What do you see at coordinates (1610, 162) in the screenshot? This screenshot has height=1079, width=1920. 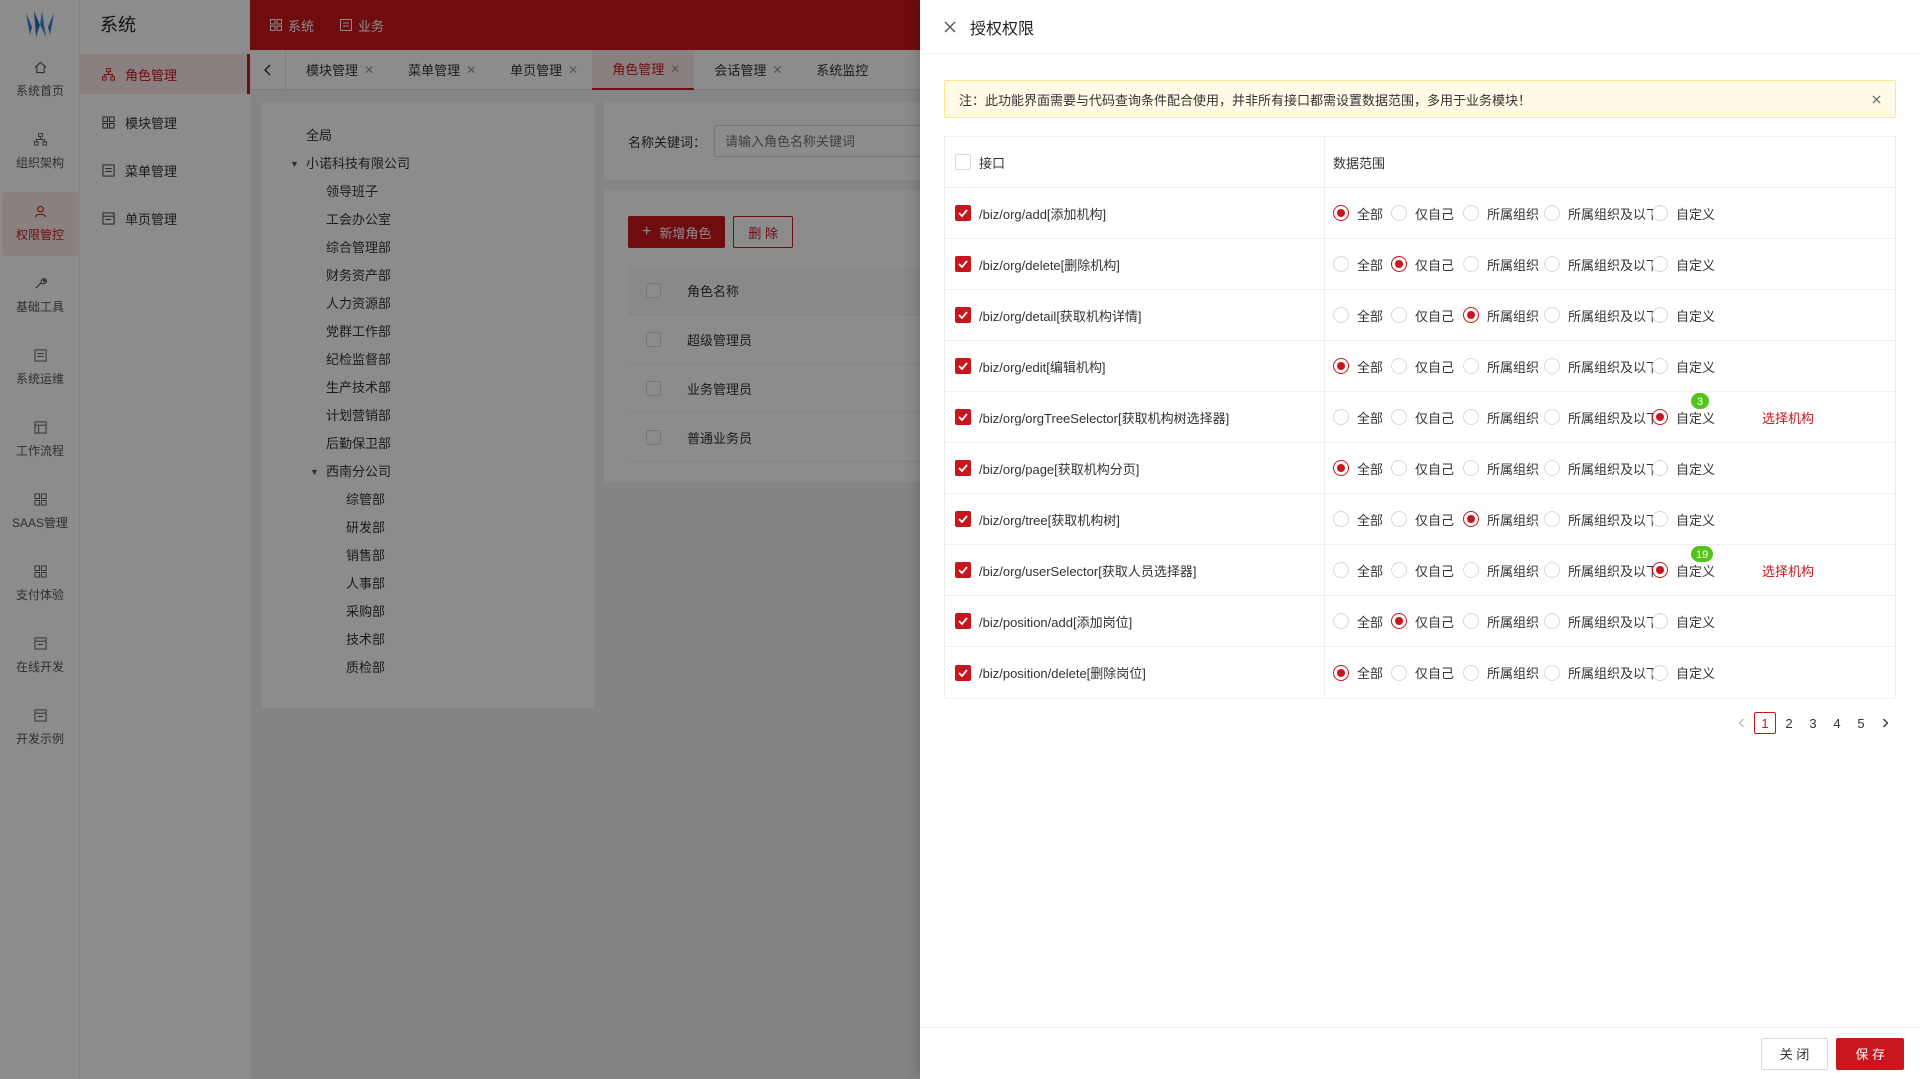 I see `scope-header-cell: 数据范围` at bounding box center [1610, 162].